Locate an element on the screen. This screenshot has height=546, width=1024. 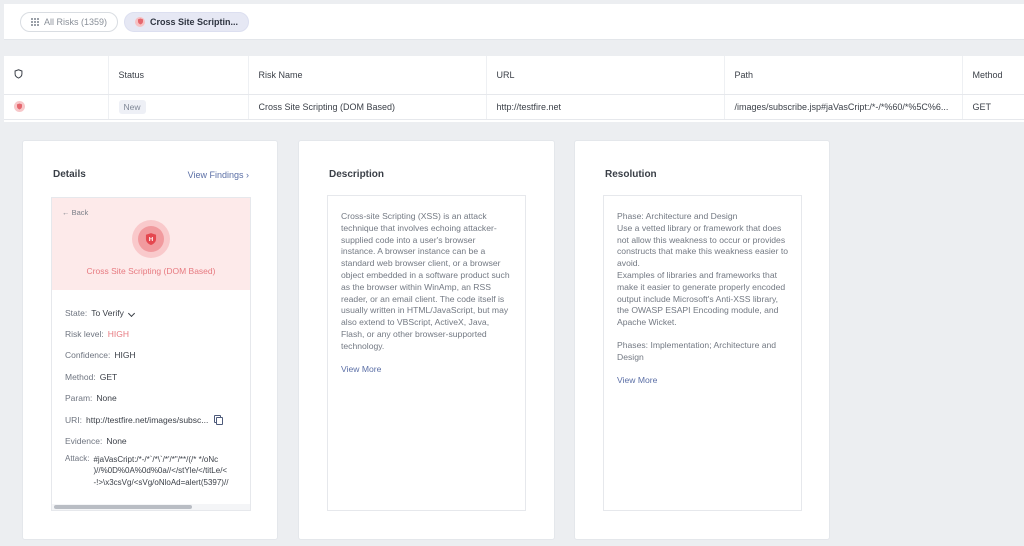
evidence-value: None is located at coordinates (116, 441).